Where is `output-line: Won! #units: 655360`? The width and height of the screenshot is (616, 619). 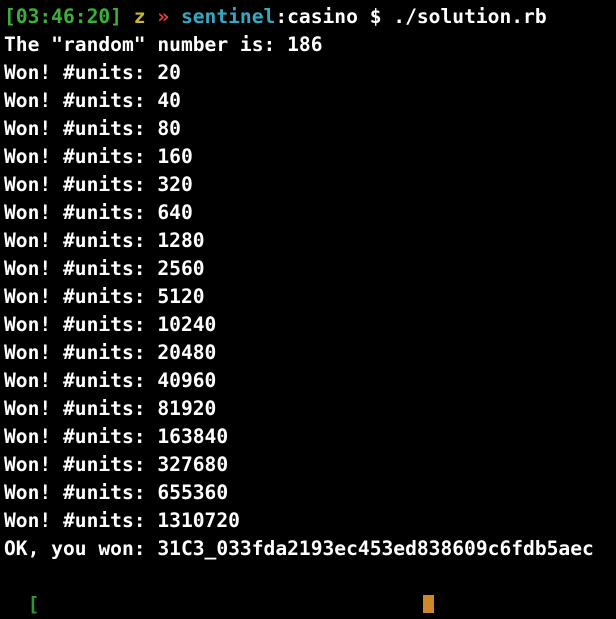 output-line: Won! #units: 655360 is located at coordinates (116, 492).